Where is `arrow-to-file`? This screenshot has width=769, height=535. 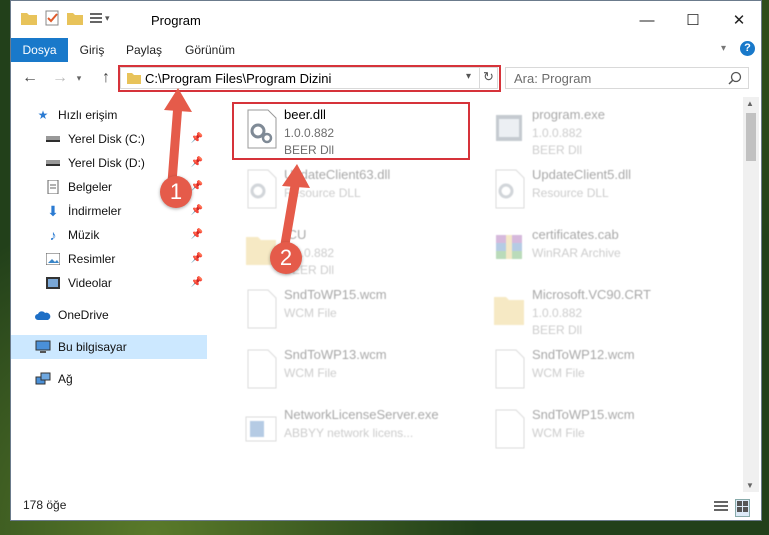 arrow-to-file is located at coordinates (290, 215).